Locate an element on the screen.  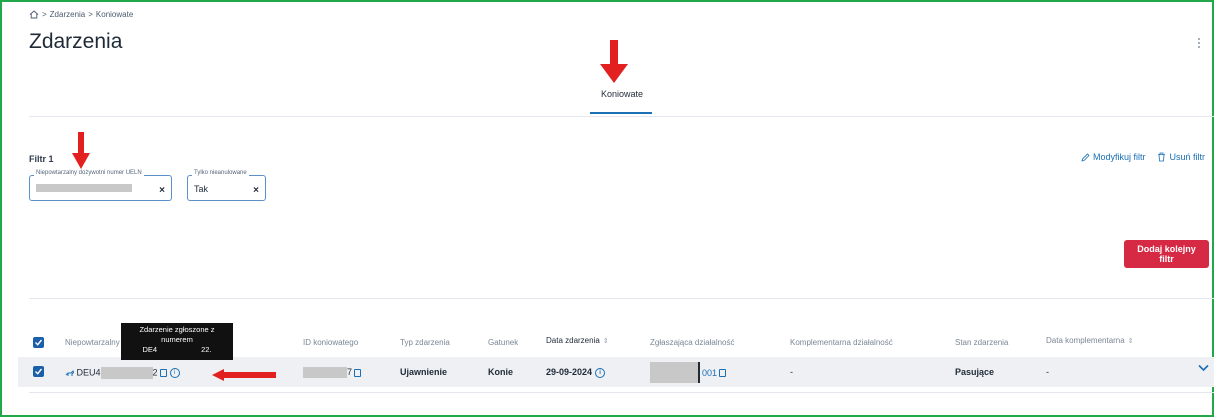
more-options-icon is located at coordinates (1200, 43).